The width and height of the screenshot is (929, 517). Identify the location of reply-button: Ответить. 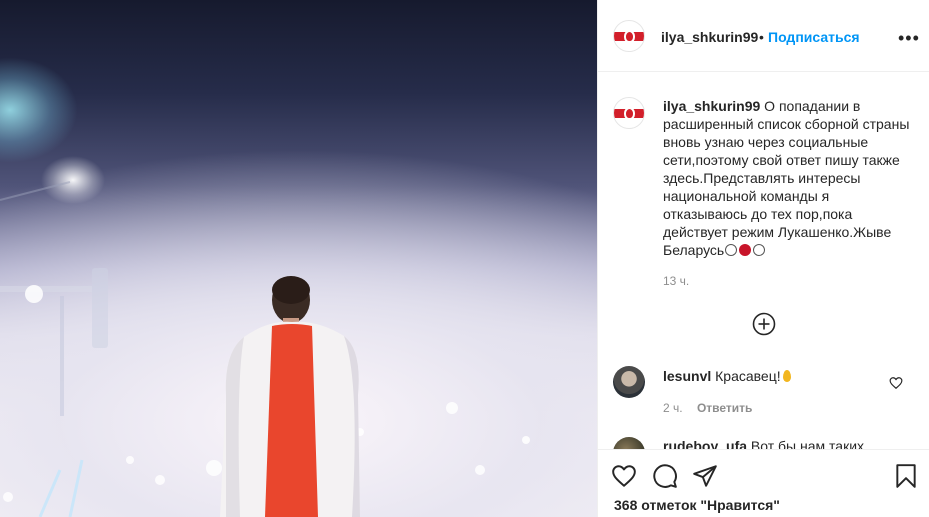
(724, 408).